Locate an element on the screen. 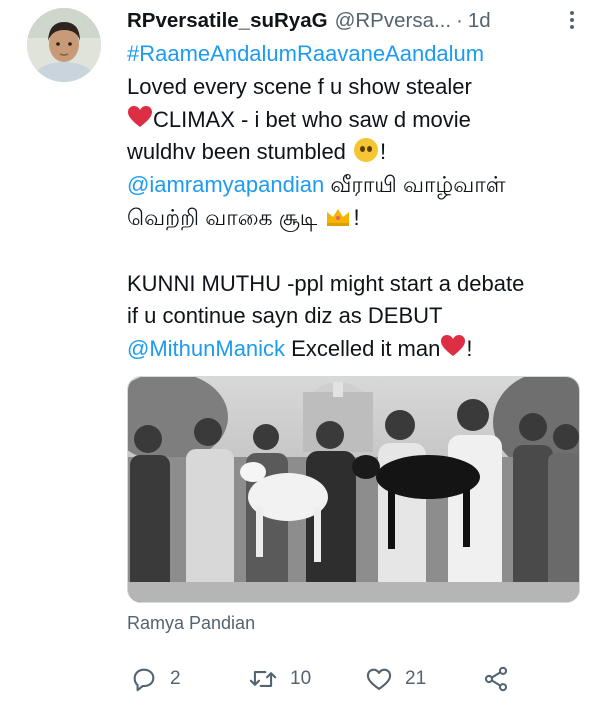  retweet-icon is located at coordinates (263, 679).